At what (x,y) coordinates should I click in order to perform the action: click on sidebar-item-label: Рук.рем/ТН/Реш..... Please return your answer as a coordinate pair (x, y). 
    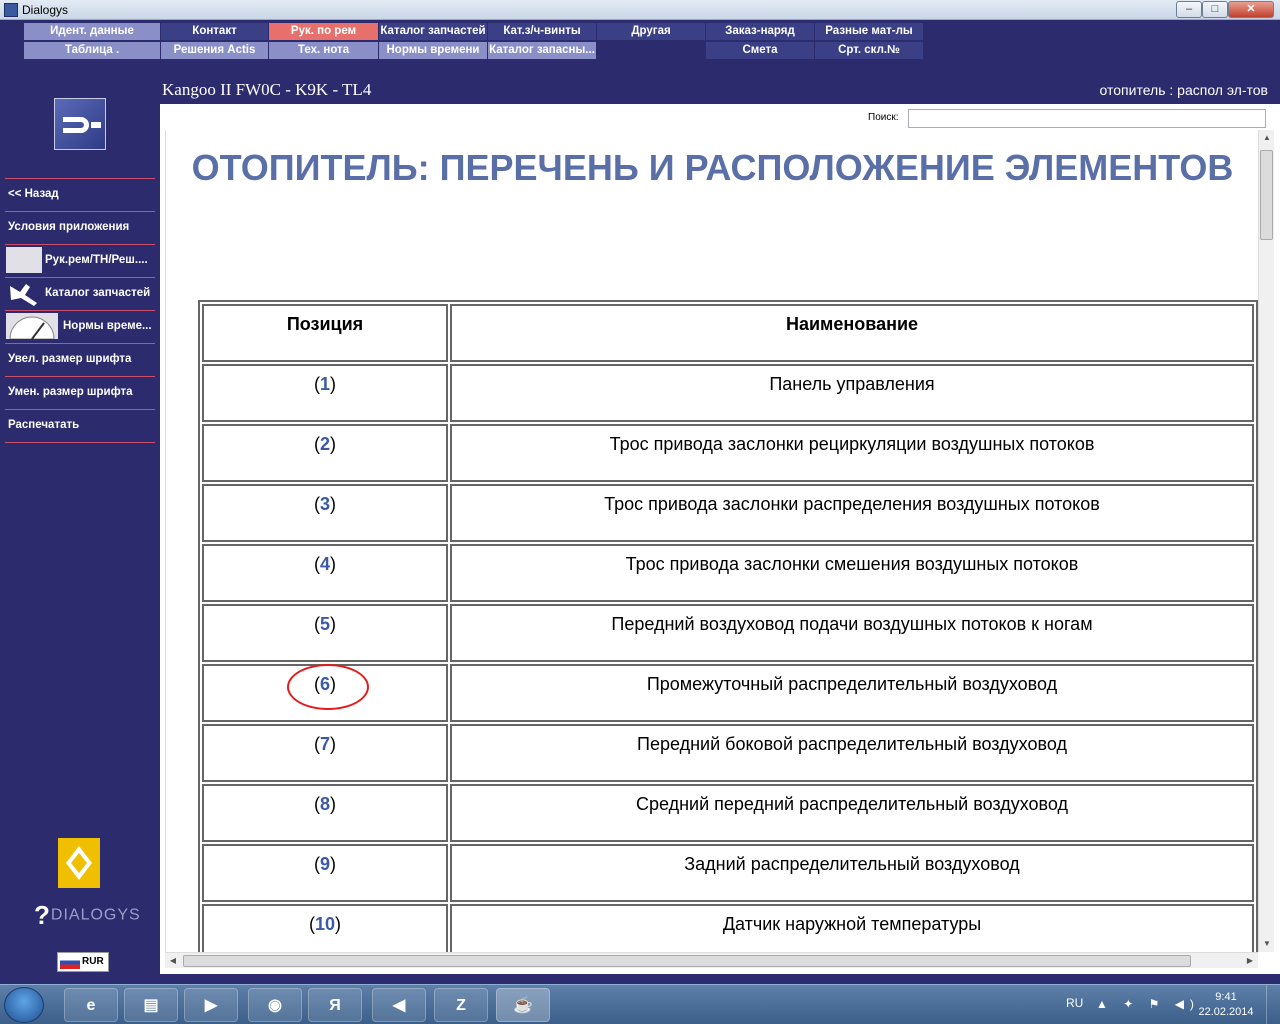
    Looking at the image, I should click on (96, 260).